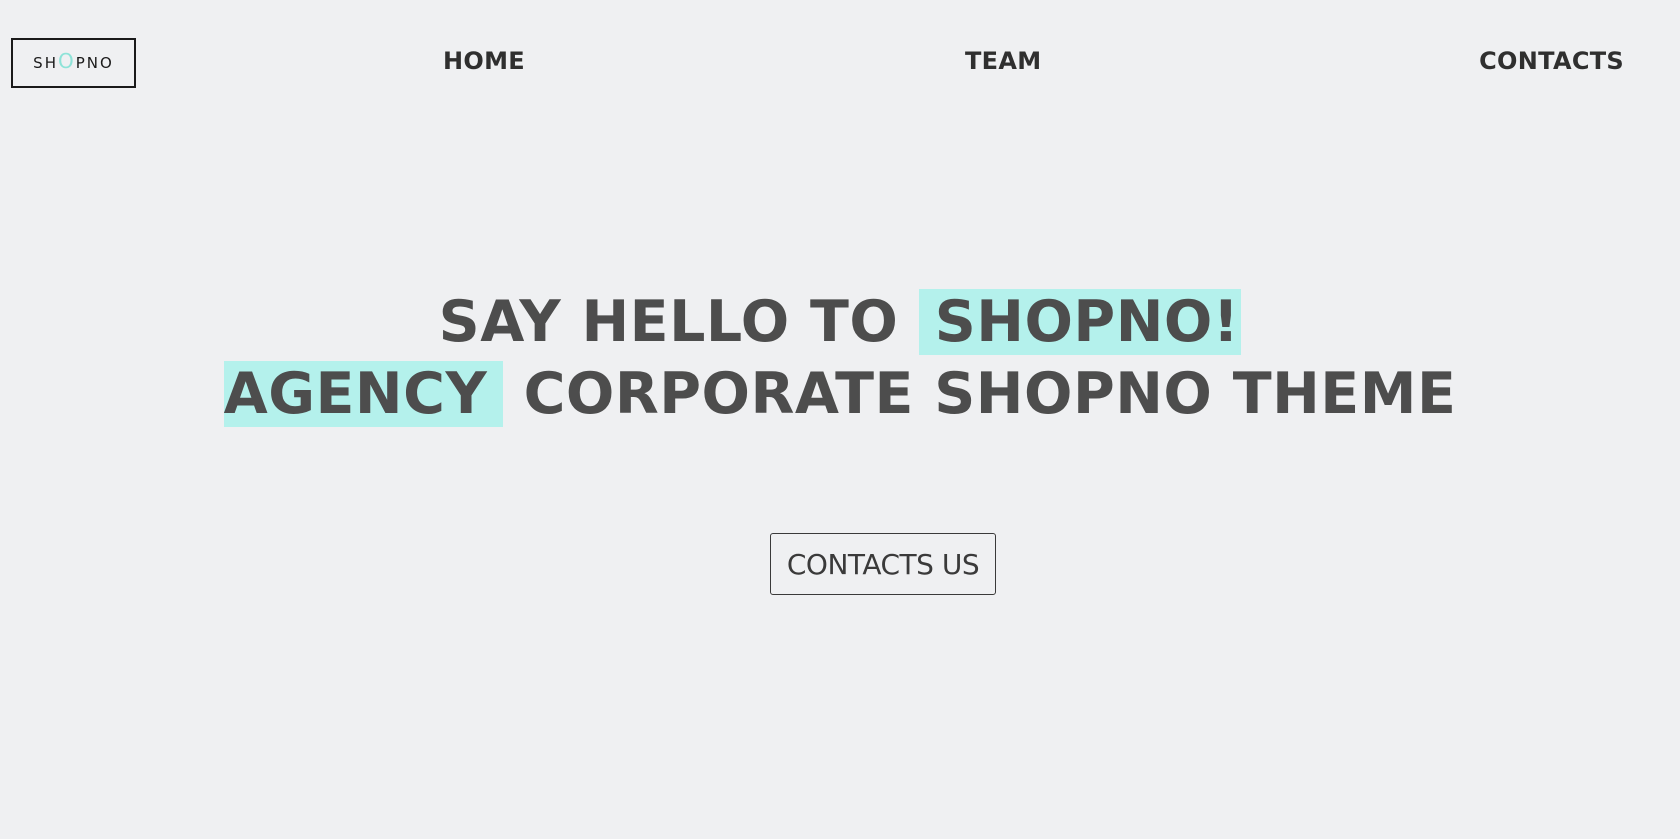 Image resolution: width=1680 pixels, height=839 pixels. What do you see at coordinates (678, 322) in the screenshot?
I see `hero-line-1-text: SAY HELLO TO` at bounding box center [678, 322].